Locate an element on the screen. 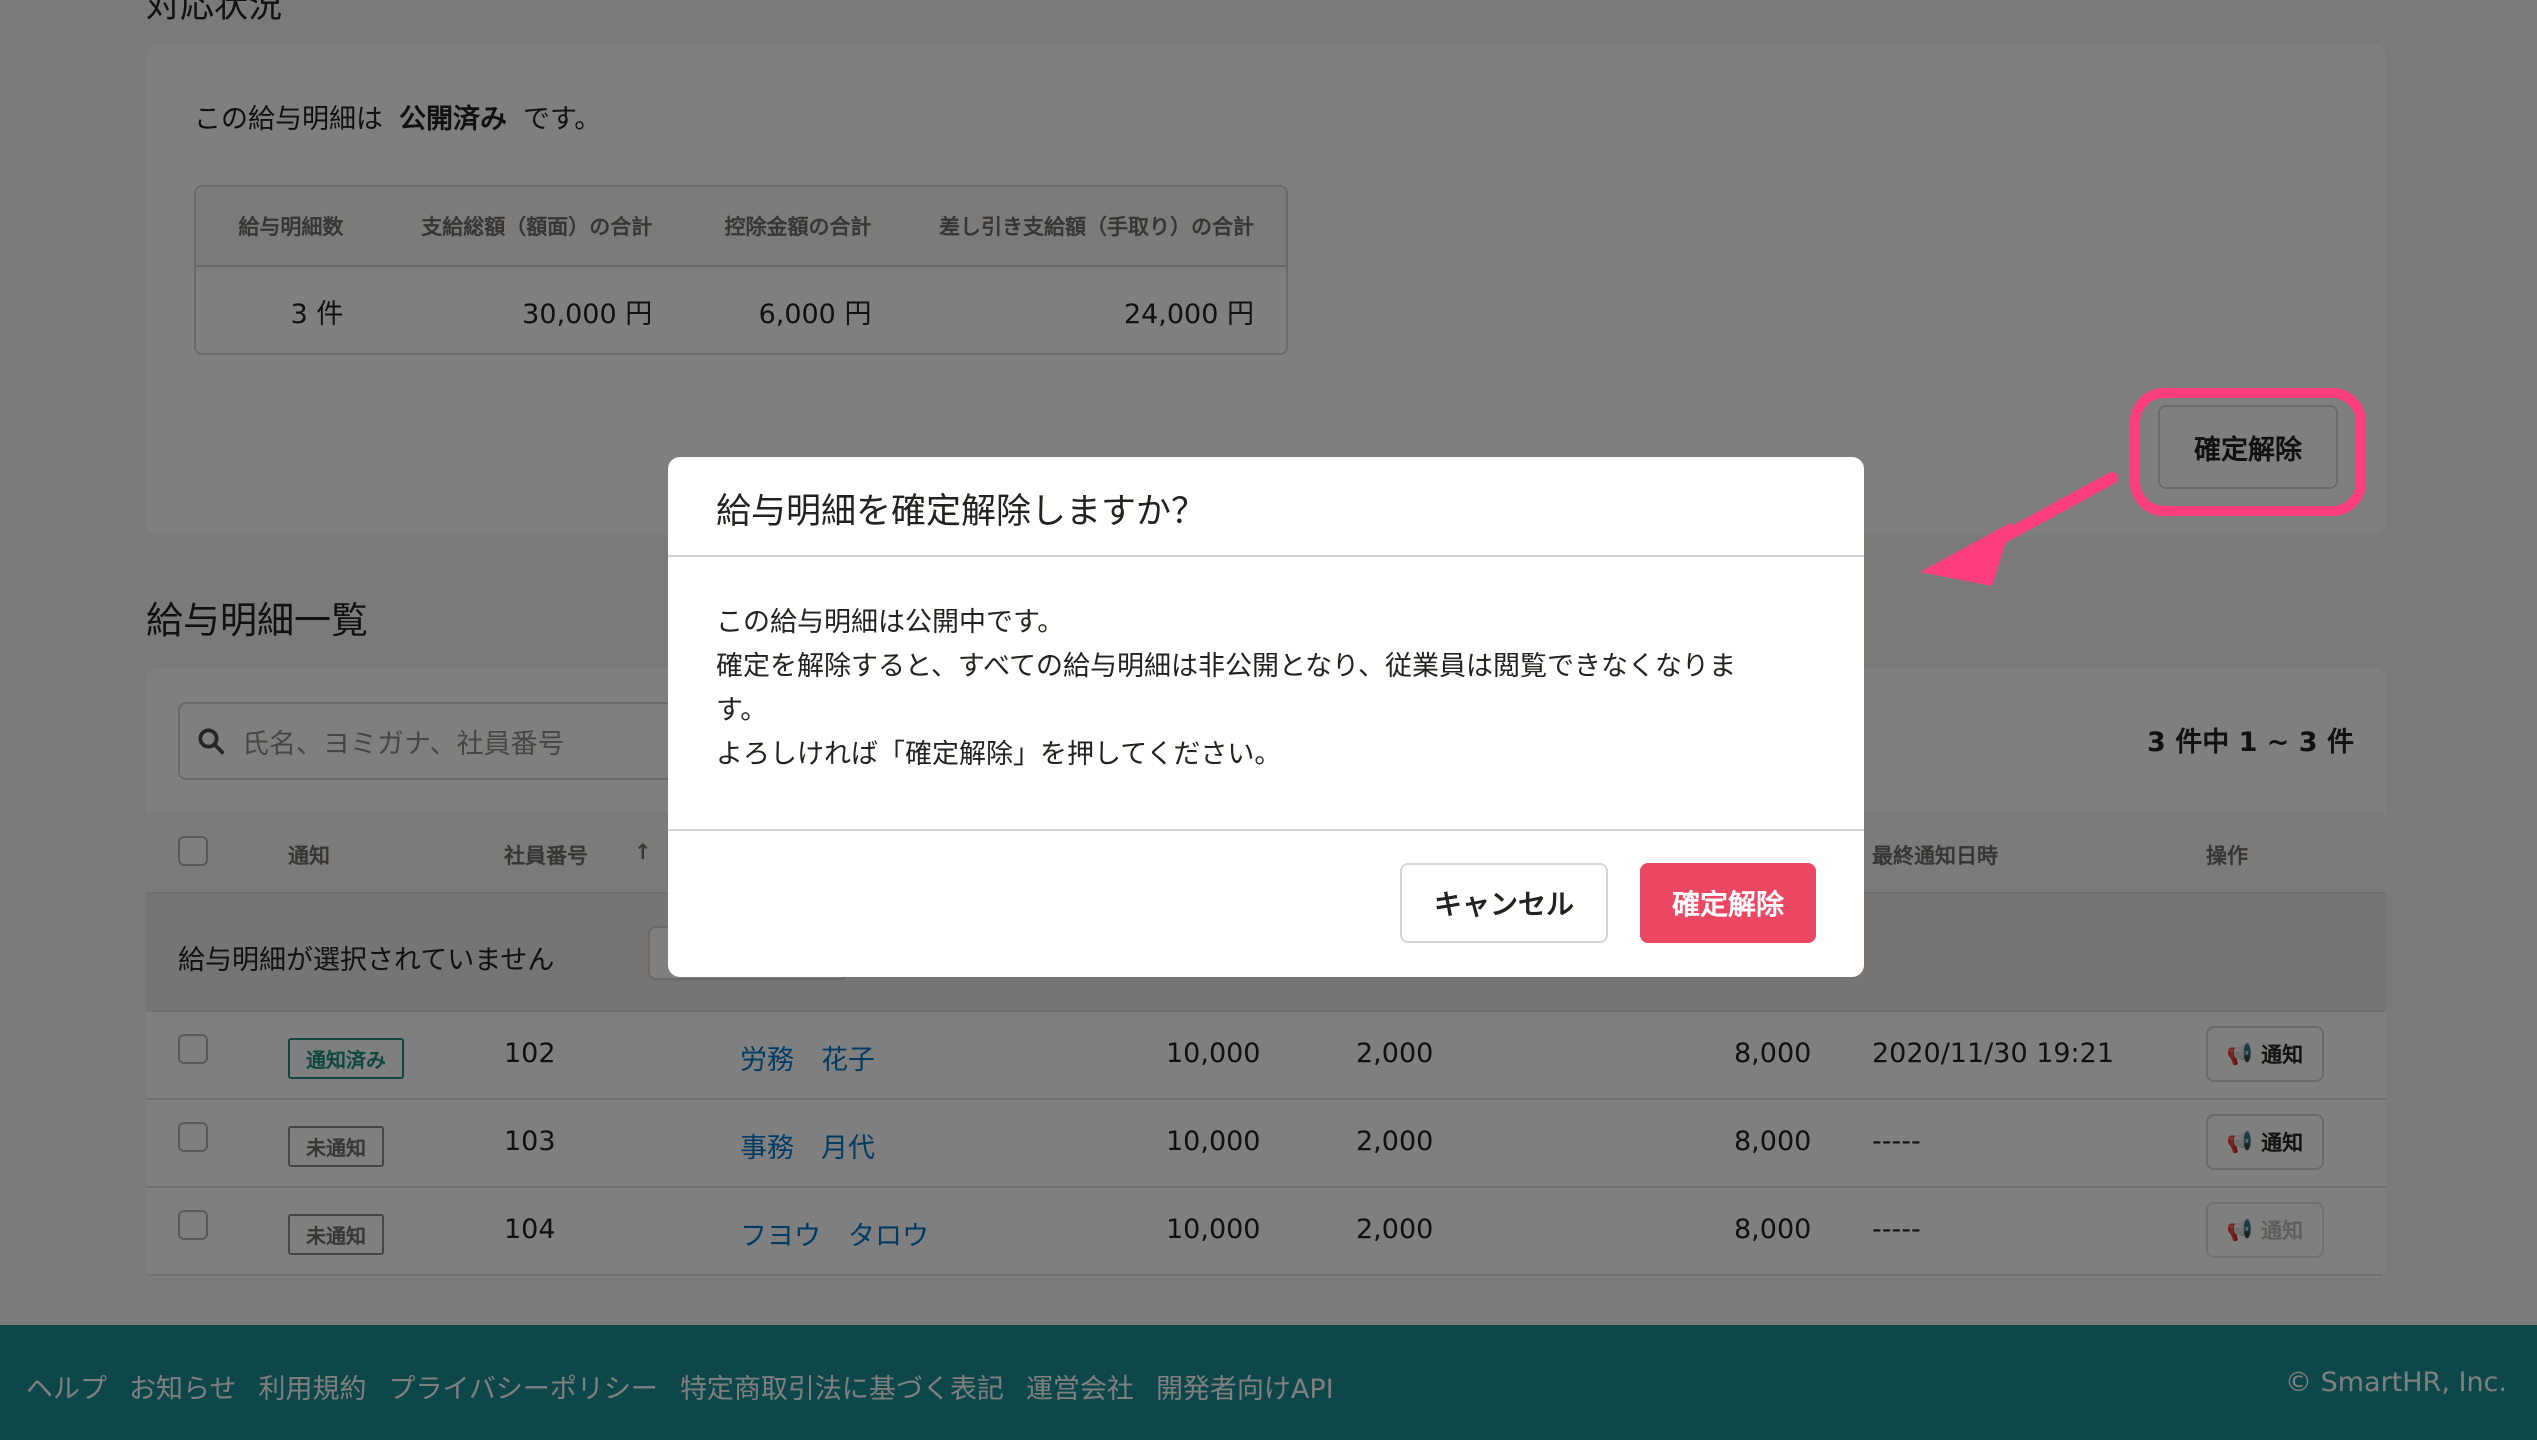 This screenshot has height=1440, width=2537. confirm-unpublish-button: 確定解除 is located at coordinates (1728, 903).